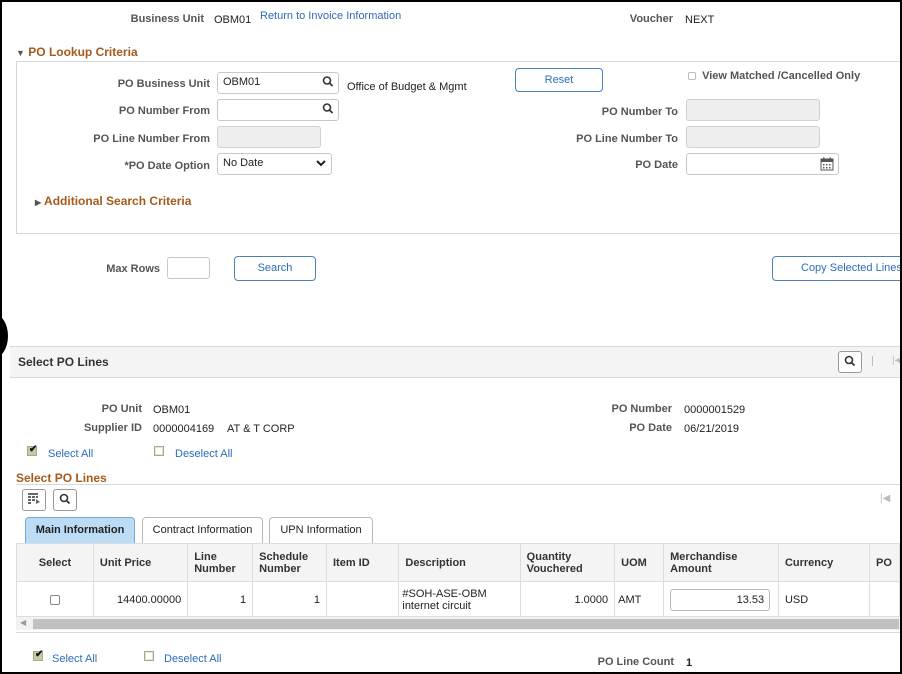  I want to click on unit-price-cell: 14400.00000, so click(140, 599).